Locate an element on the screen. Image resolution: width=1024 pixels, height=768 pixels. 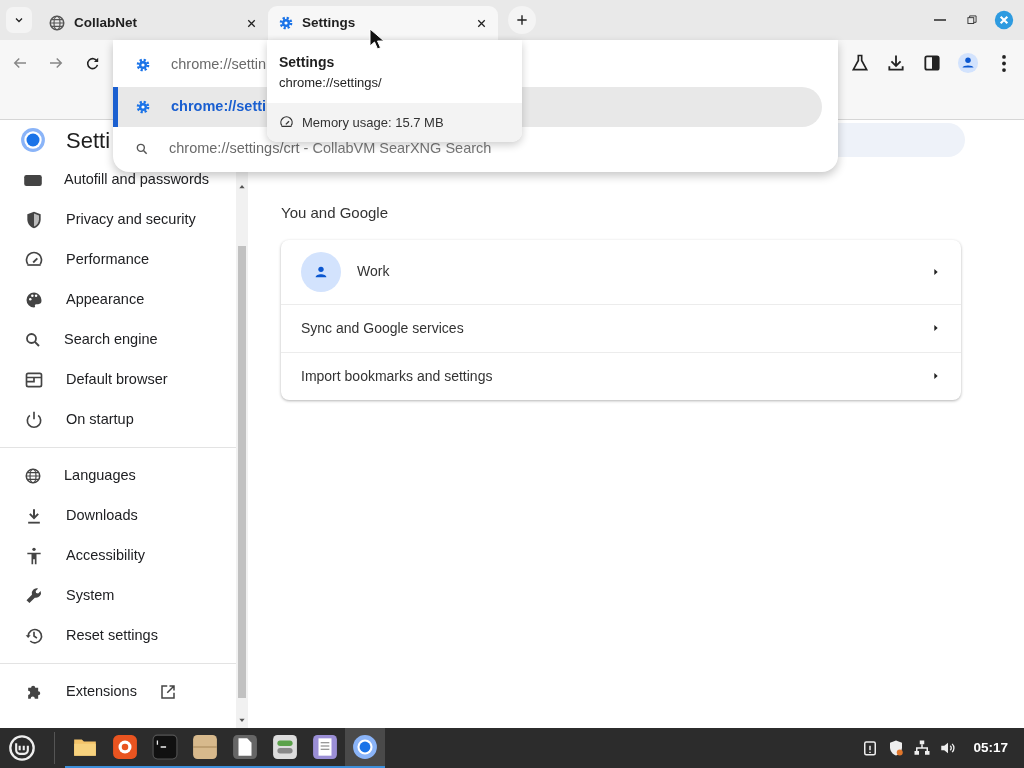
sidebar-item: Accessibility is located at coordinates (118, 556).